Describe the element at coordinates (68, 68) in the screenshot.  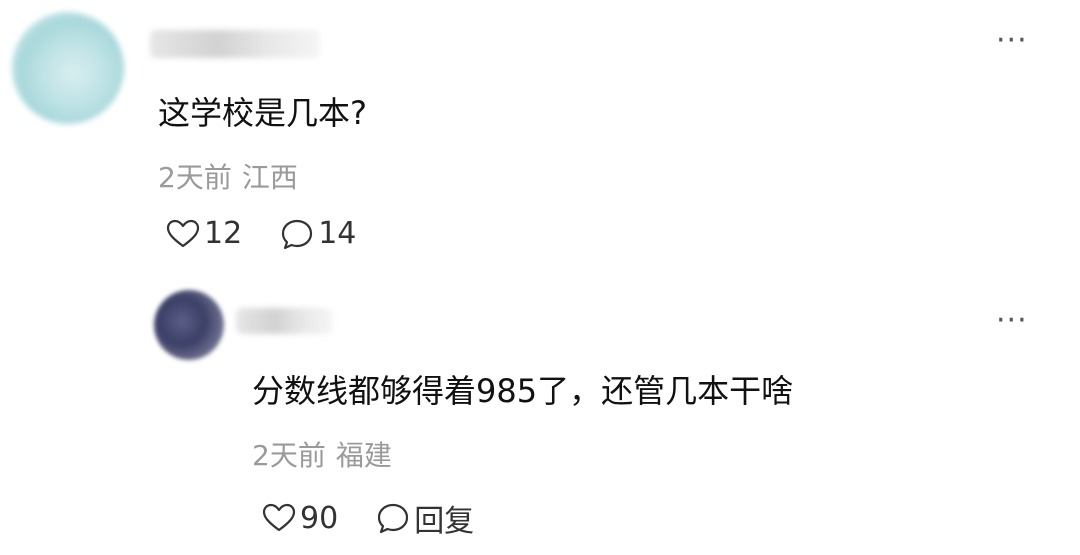
I see `avatar` at that location.